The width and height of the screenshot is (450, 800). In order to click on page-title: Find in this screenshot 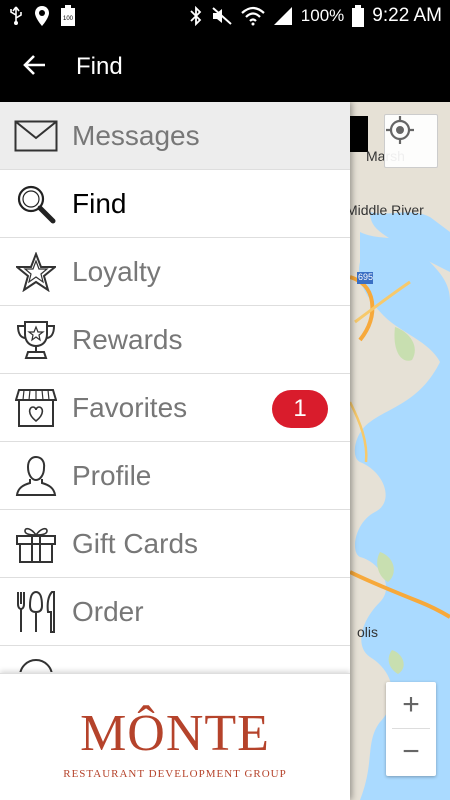, I will do `click(99, 66)`.